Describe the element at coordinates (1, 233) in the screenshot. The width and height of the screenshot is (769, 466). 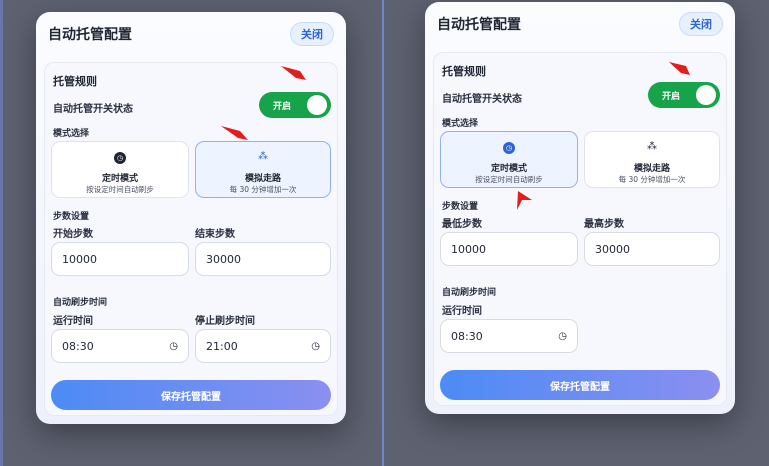
I see `background-edge` at that location.